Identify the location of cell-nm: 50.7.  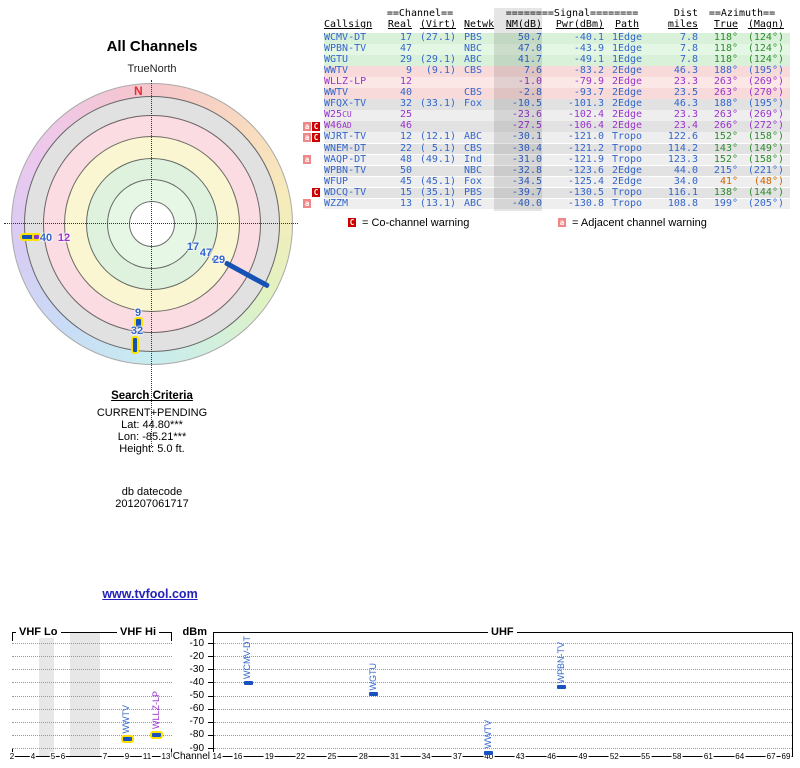
(529, 37).